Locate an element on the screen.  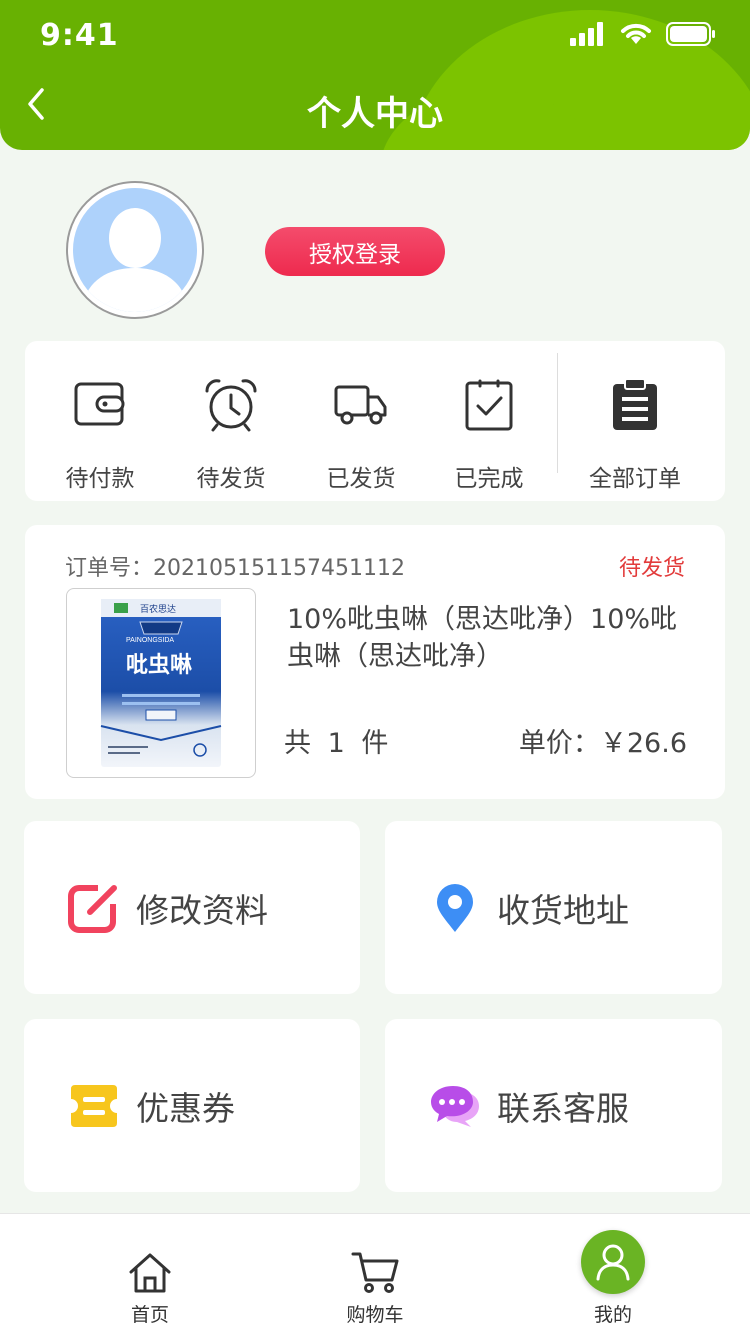
header-bar: 9:41 个人中心 is located at coordinates (375, 75).